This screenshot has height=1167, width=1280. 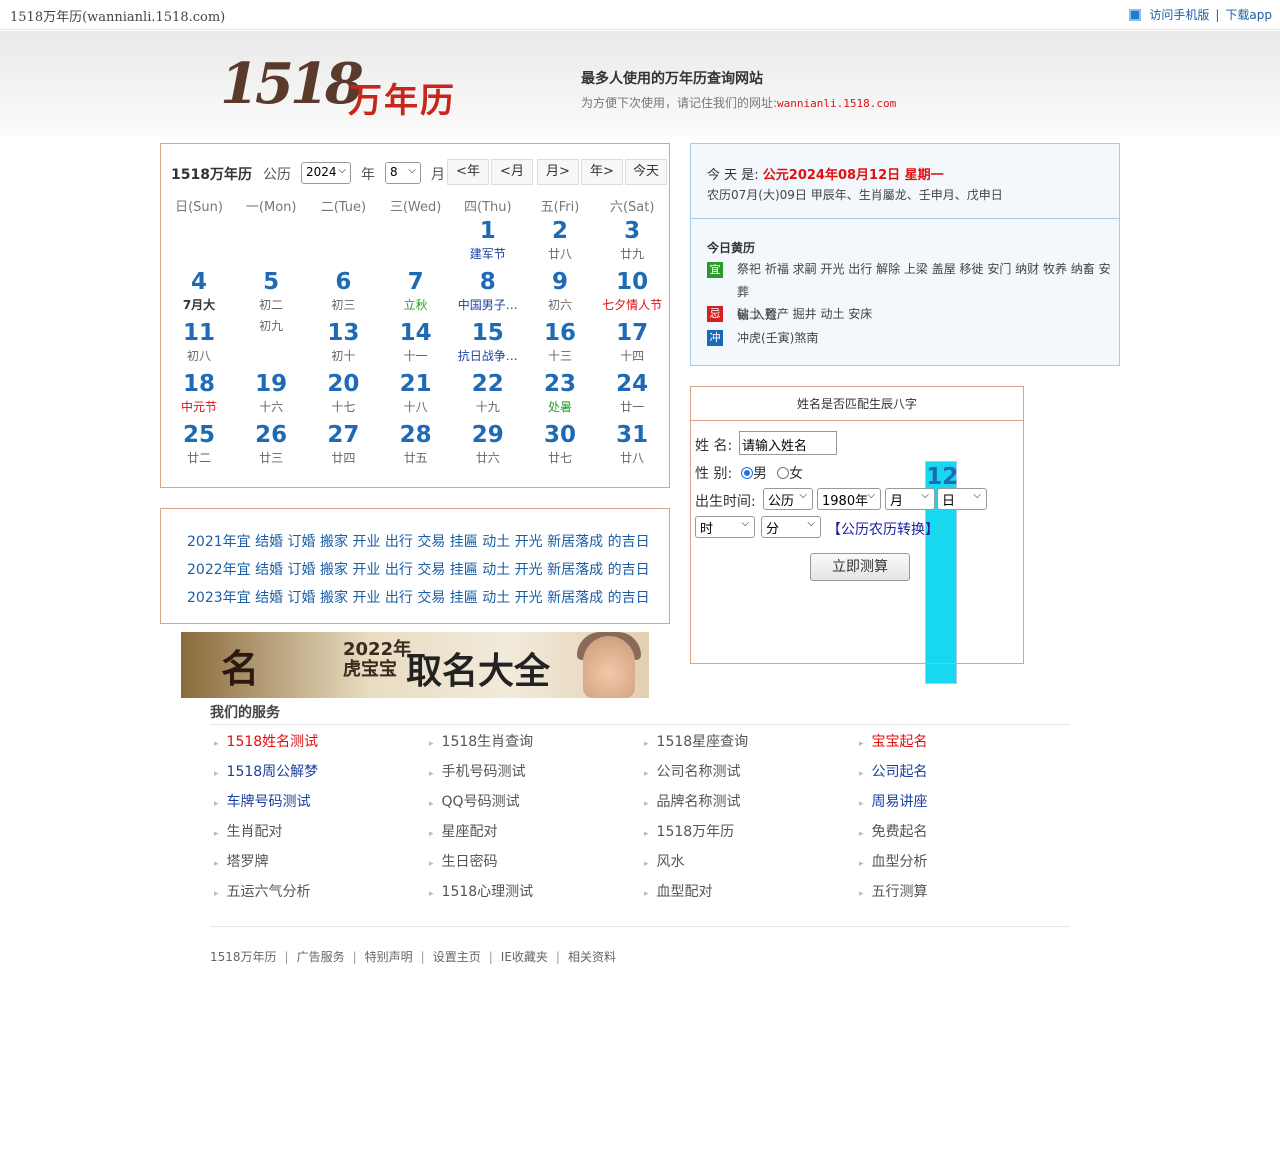 What do you see at coordinates (271, 394) in the screenshot?
I see `calendar-day: 19 十六` at bounding box center [271, 394].